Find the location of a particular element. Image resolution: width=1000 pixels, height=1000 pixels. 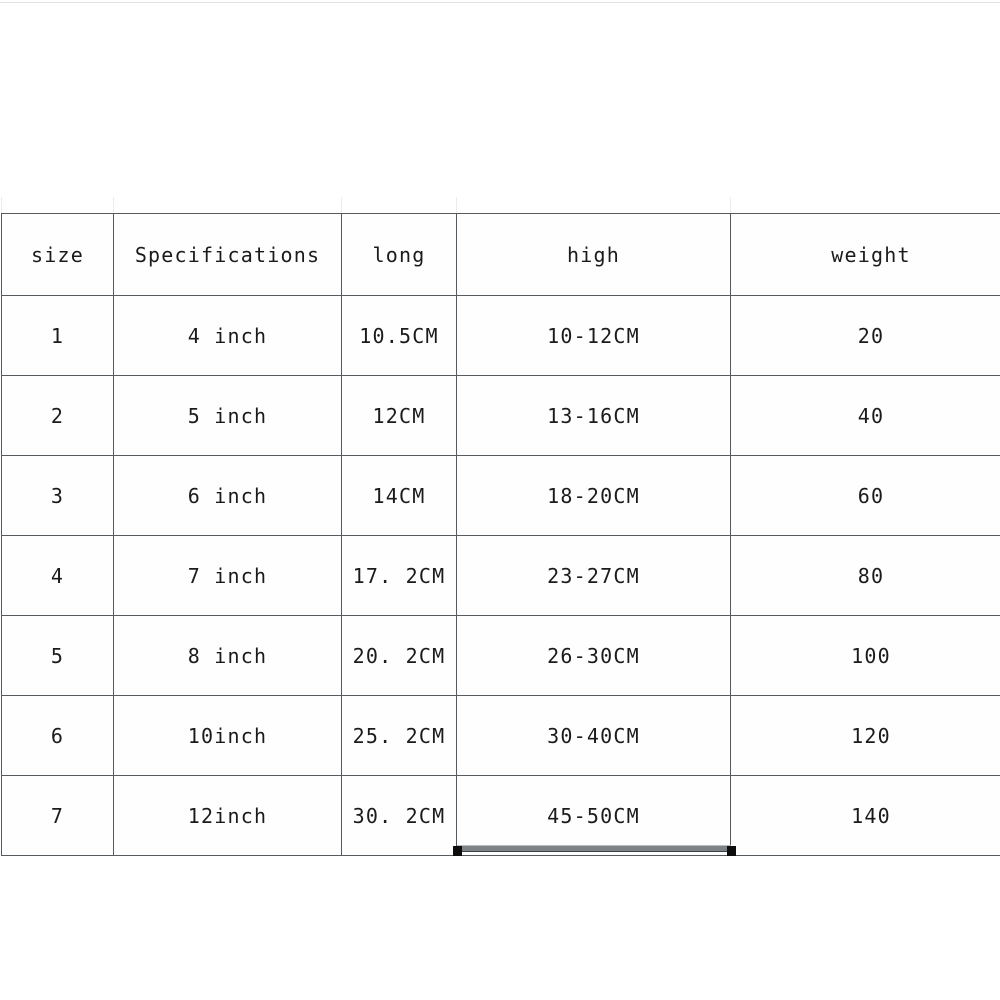

table-row: 4 7 inch 17. 2CM 23-27CM 80 is located at coordinates (500, 575).